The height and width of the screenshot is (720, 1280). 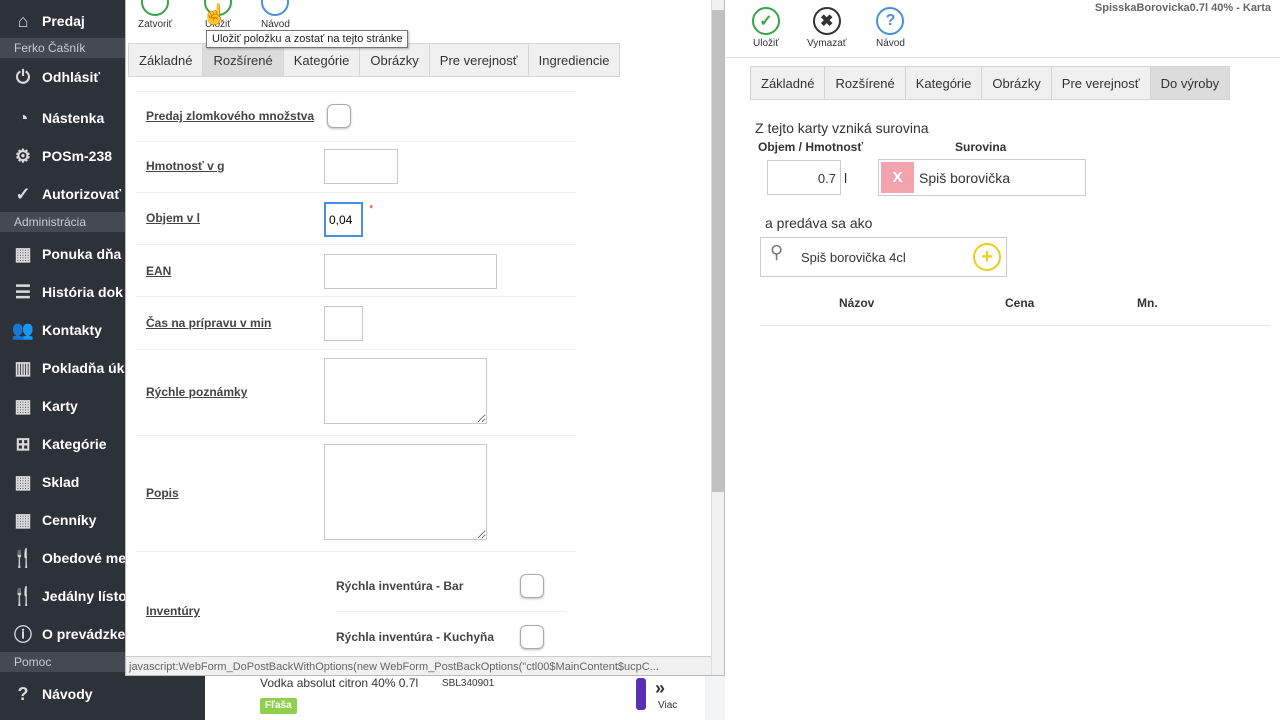 I want to click on item-code: SBL340901, so click(x=468, y=683).